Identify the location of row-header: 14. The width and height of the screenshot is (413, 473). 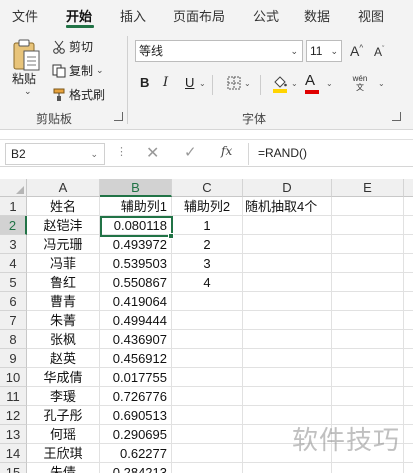
(13, 453).